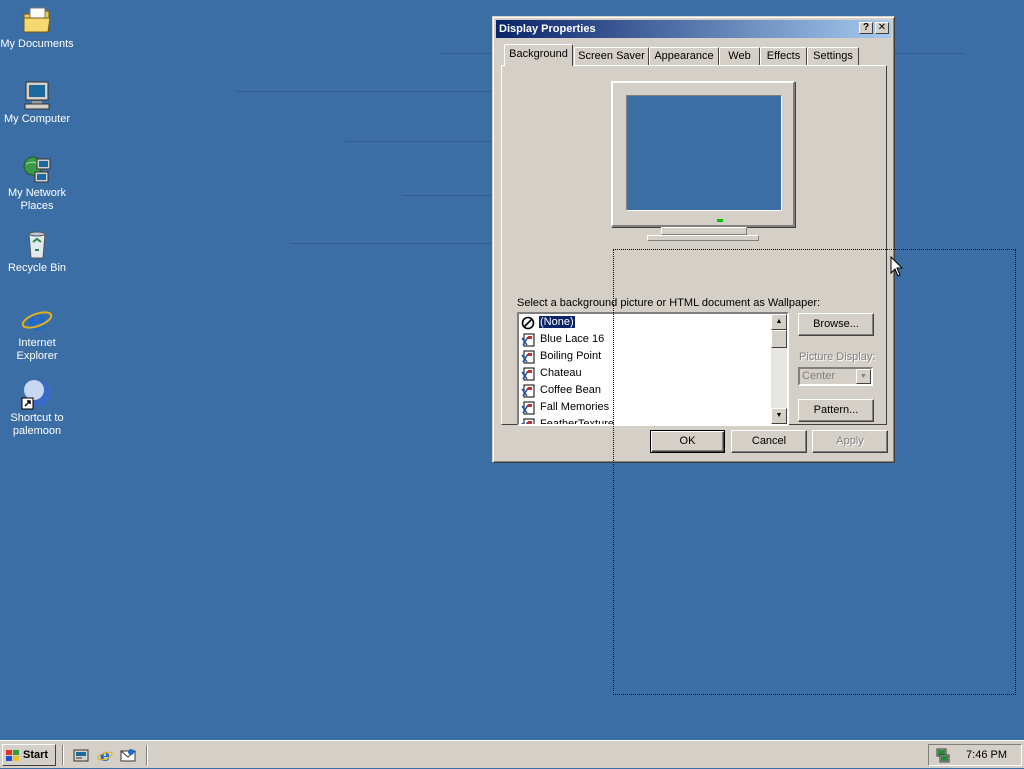  I want to click on list-item-label: FeatherTexture, so click(577, 422).